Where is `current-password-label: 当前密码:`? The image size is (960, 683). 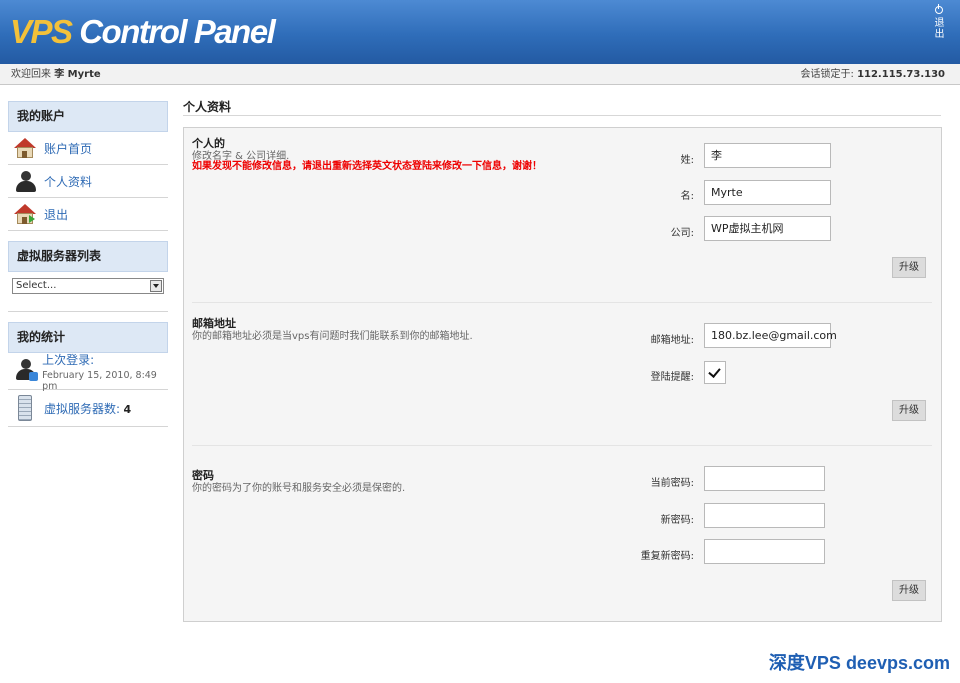 current-password-label: 当前密码: is located at coordinates (672, 483).